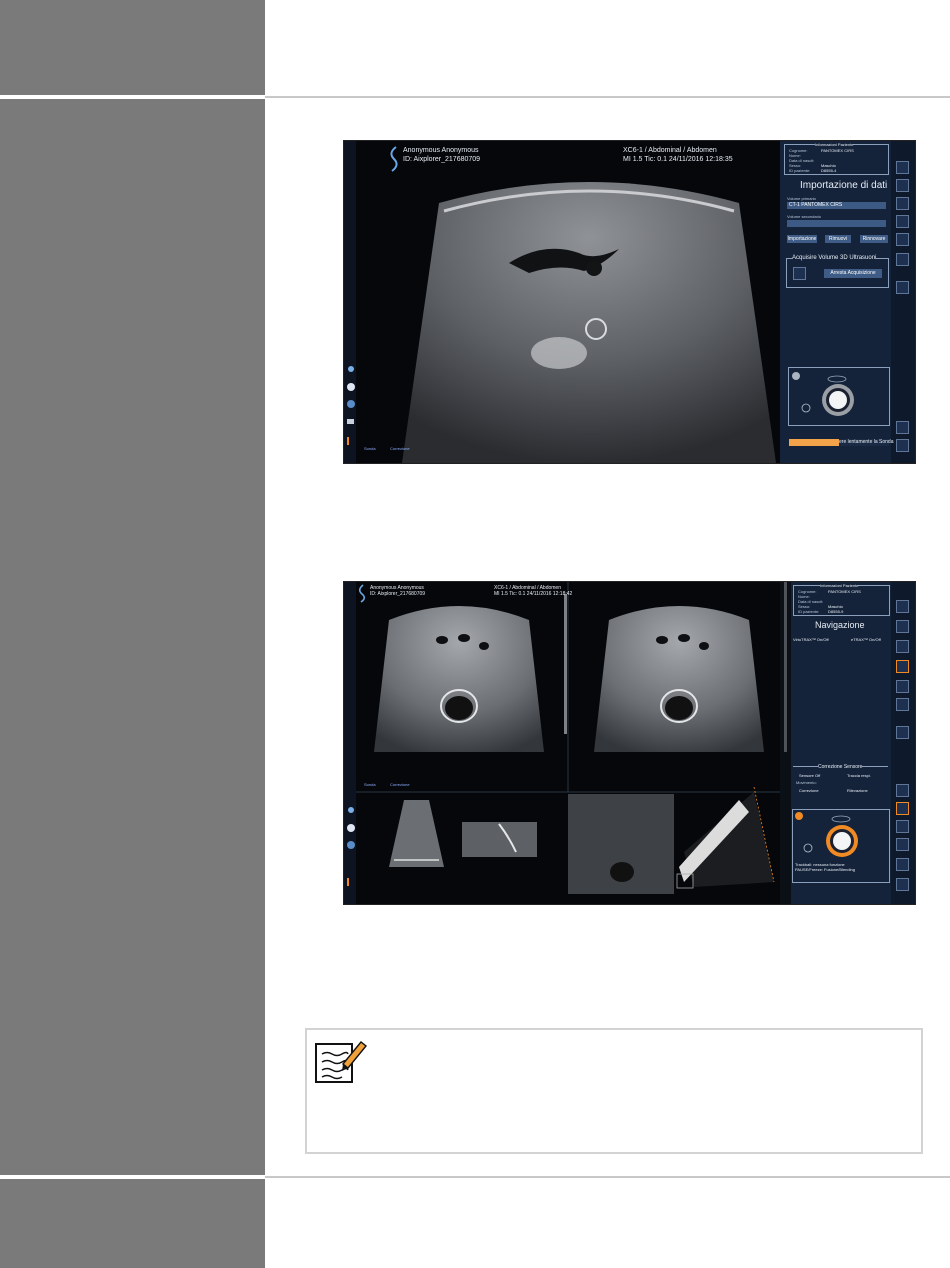 This screenshot has width=950, height=1268. Describe the element at coordinates (679, 679) in the screenshot. I see `us-right-view` at that location.